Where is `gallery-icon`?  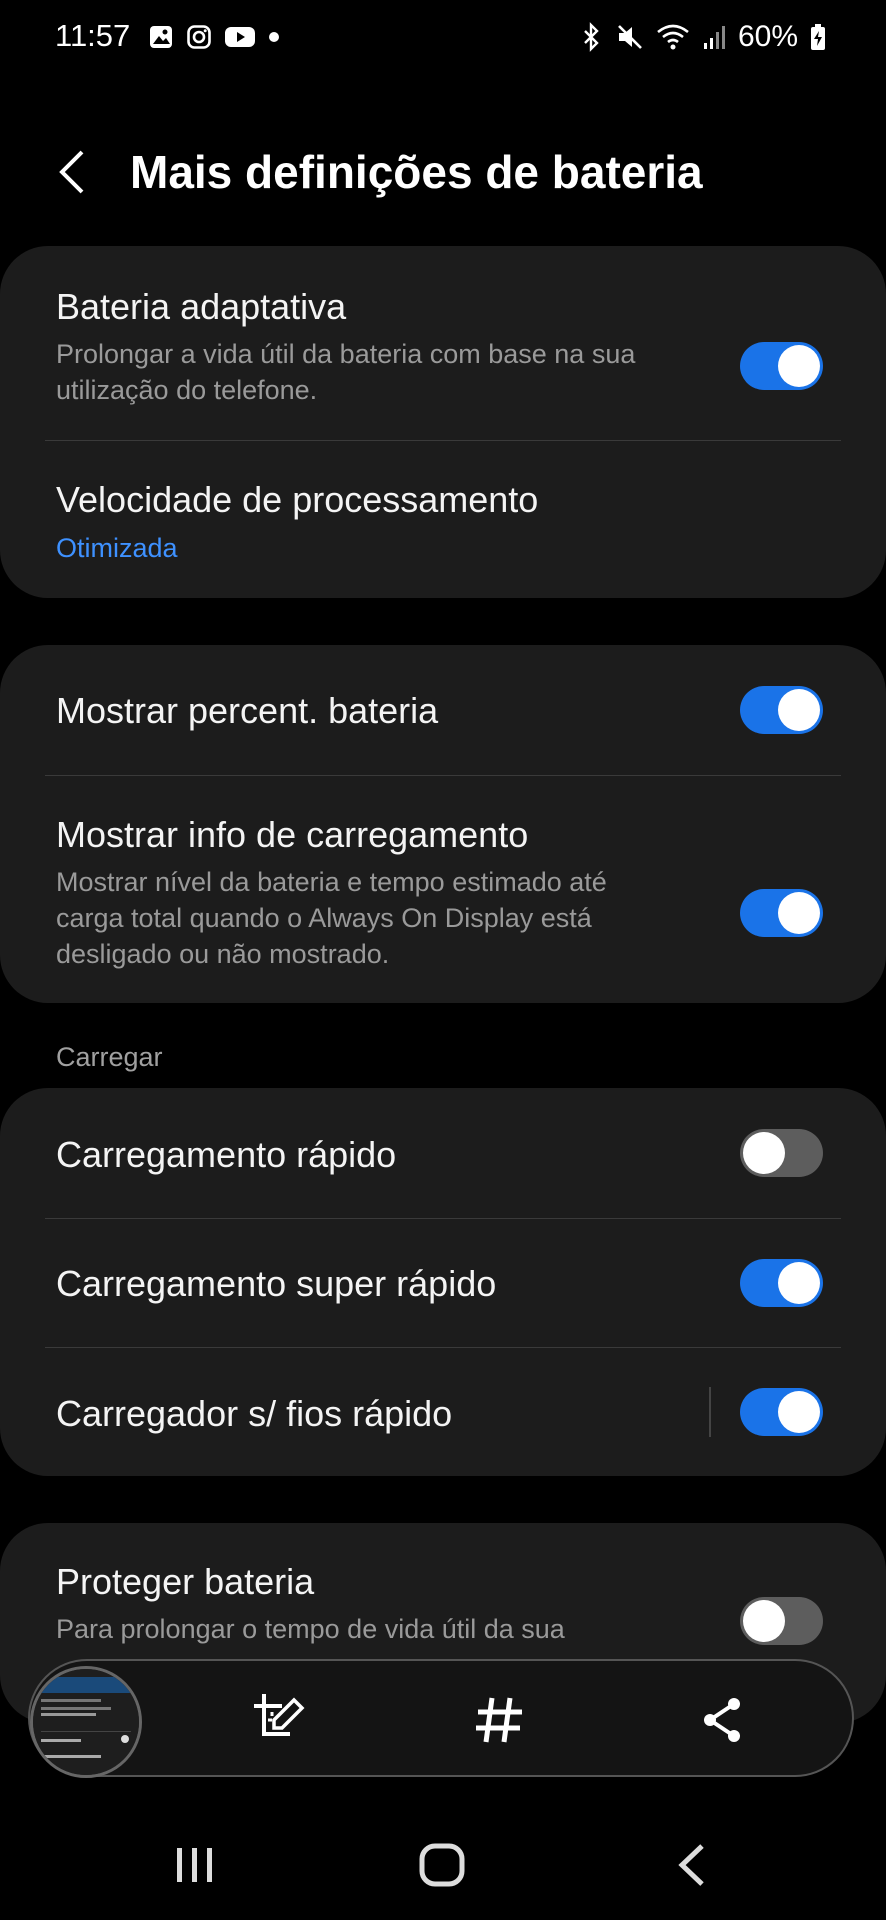 gallery-icon is located at coordinates (161, 37).